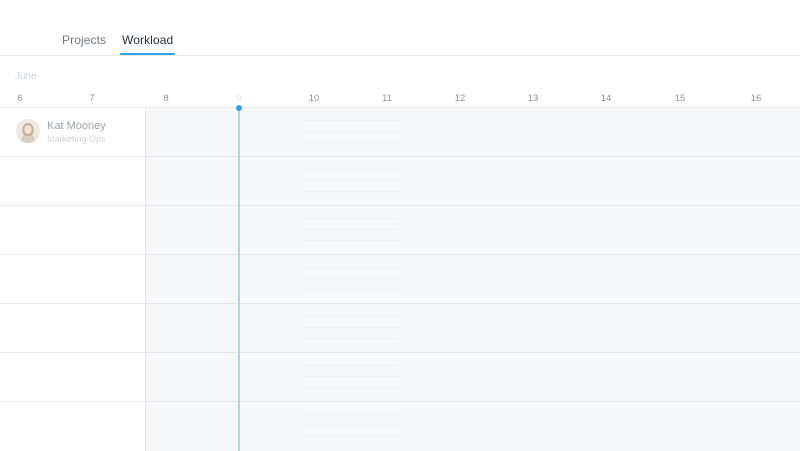 Image resolution: width=800 pixels, height=451 pixels. I want to click on day-label: 12, so click(460, 98).